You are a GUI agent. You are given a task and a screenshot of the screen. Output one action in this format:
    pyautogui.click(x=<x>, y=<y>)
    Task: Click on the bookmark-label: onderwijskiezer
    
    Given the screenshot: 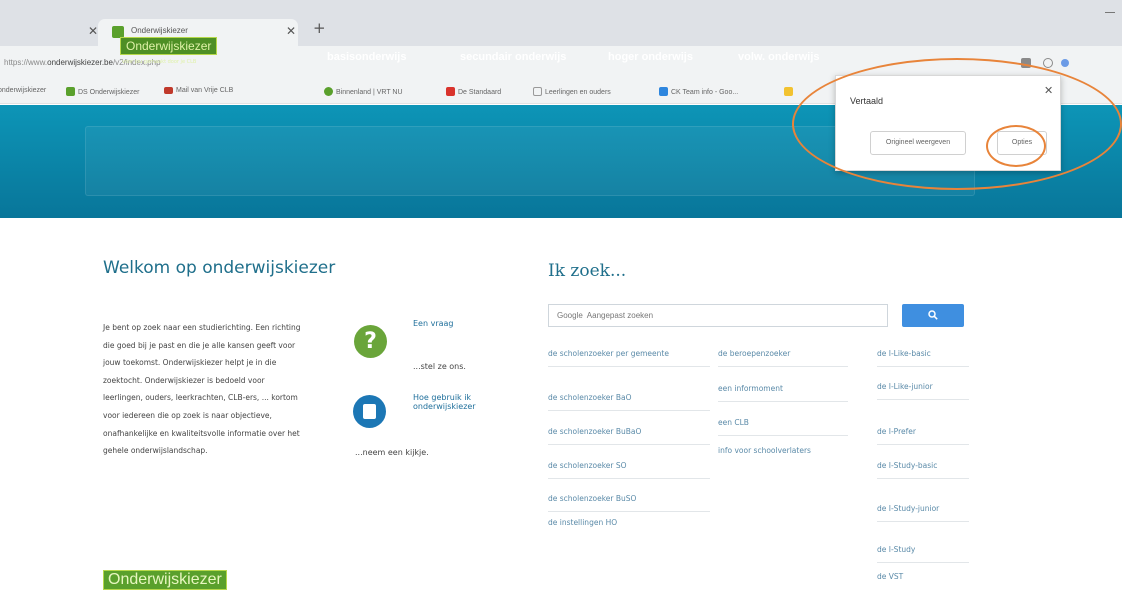 What is the action you would take?
    pyautogui.click(x=23, y=90)
    